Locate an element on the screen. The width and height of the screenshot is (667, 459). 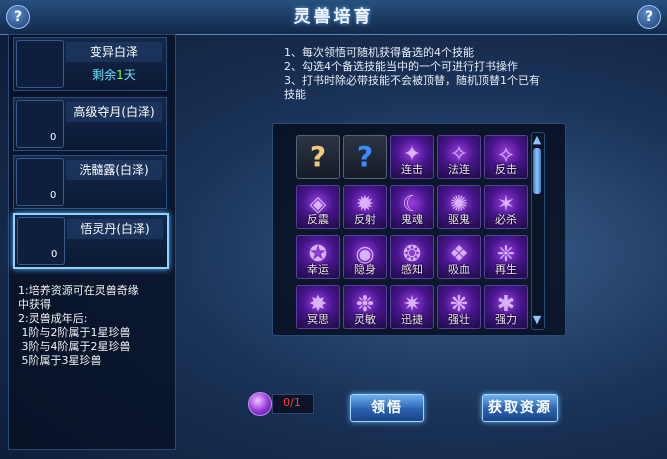
skill-label: 连击 is located at coordinates (412, 169).